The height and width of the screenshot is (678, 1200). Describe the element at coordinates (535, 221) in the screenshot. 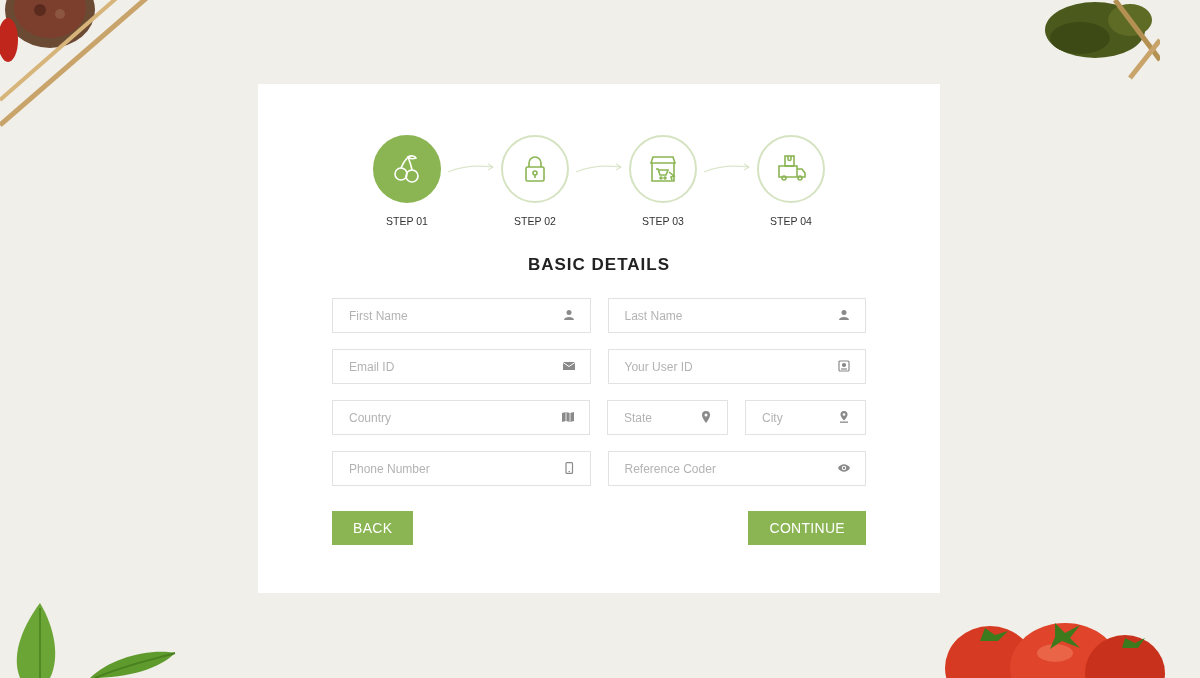

I see `step-label: STEP 02` at that location.